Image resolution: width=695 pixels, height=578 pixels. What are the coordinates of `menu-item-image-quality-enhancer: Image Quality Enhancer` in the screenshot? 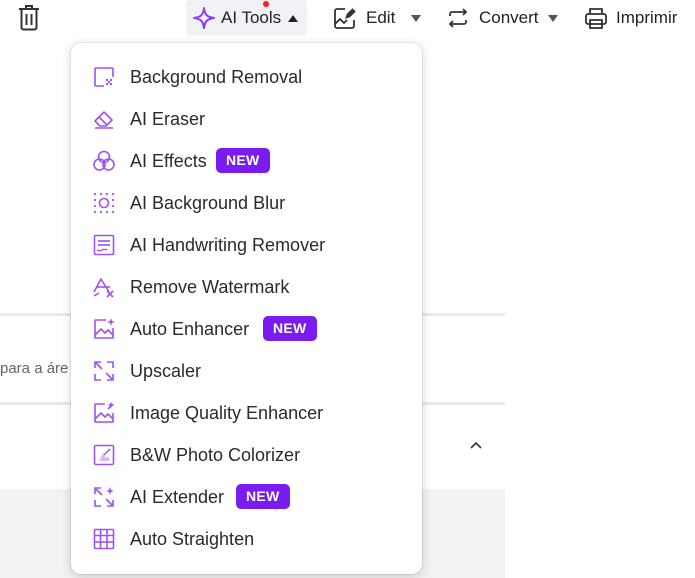 It's located at (246, 413).